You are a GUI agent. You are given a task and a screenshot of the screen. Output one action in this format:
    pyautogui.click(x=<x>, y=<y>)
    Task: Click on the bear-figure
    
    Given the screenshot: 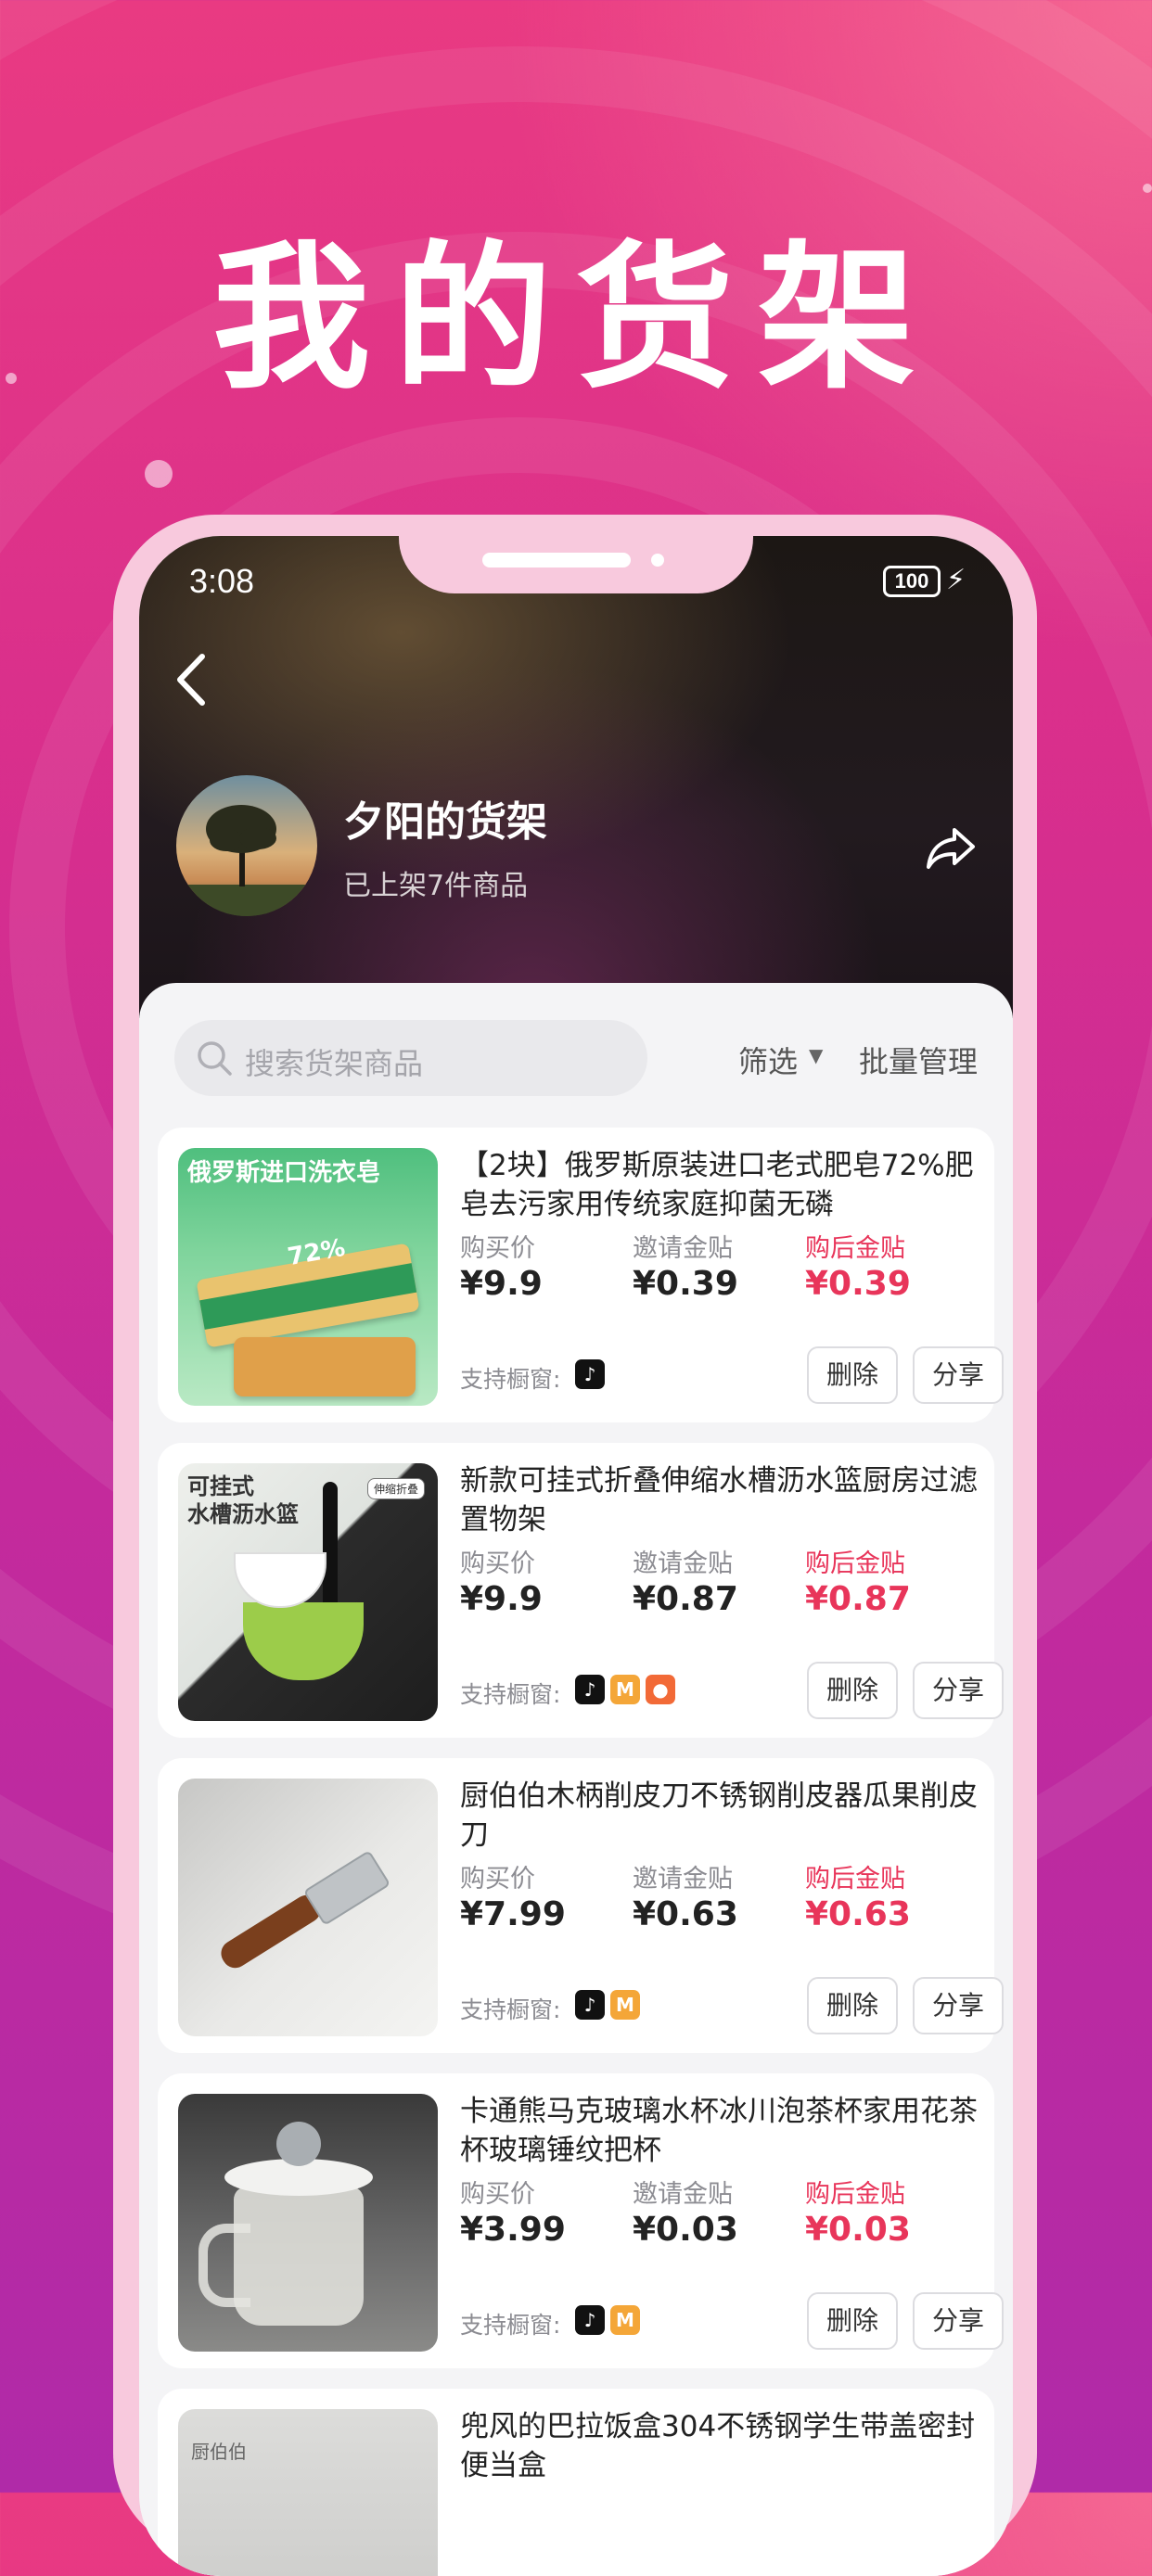 What is the action you would take?
    pyautogui.click(x=298, y=2144)
    